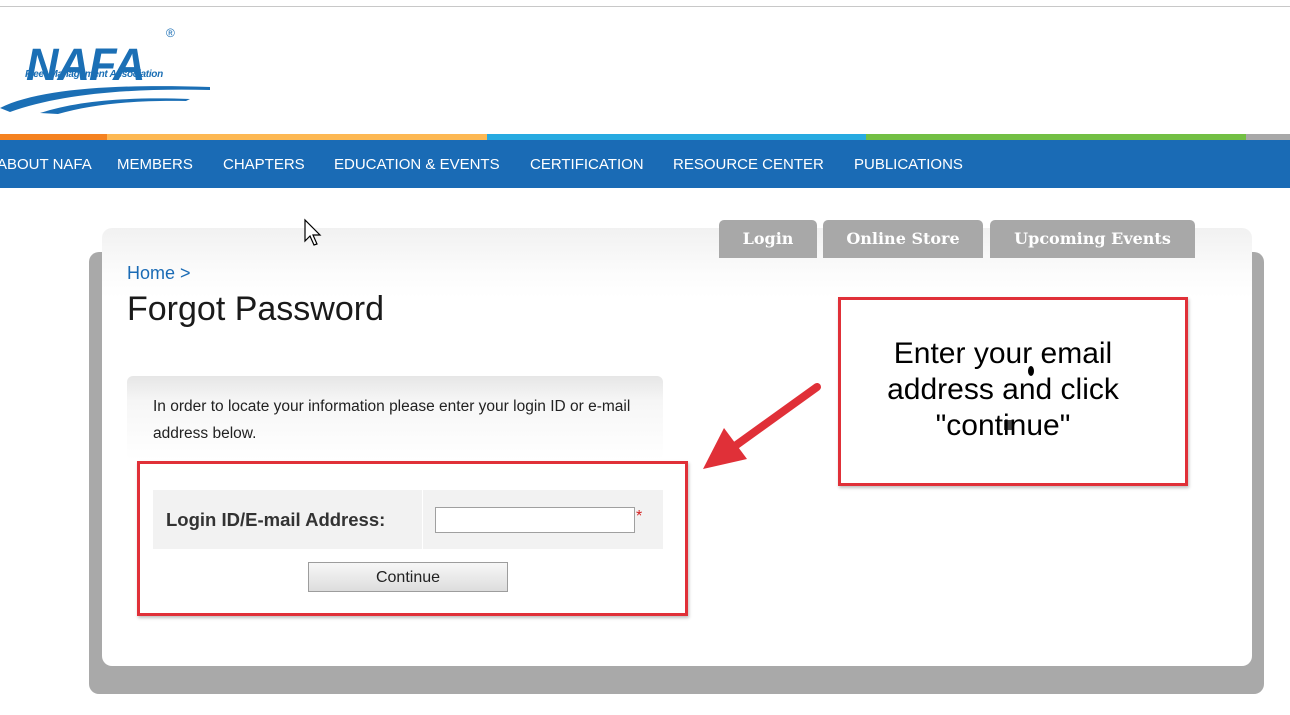  I want to click on mouse-cursor-icon, so click(313, 232).